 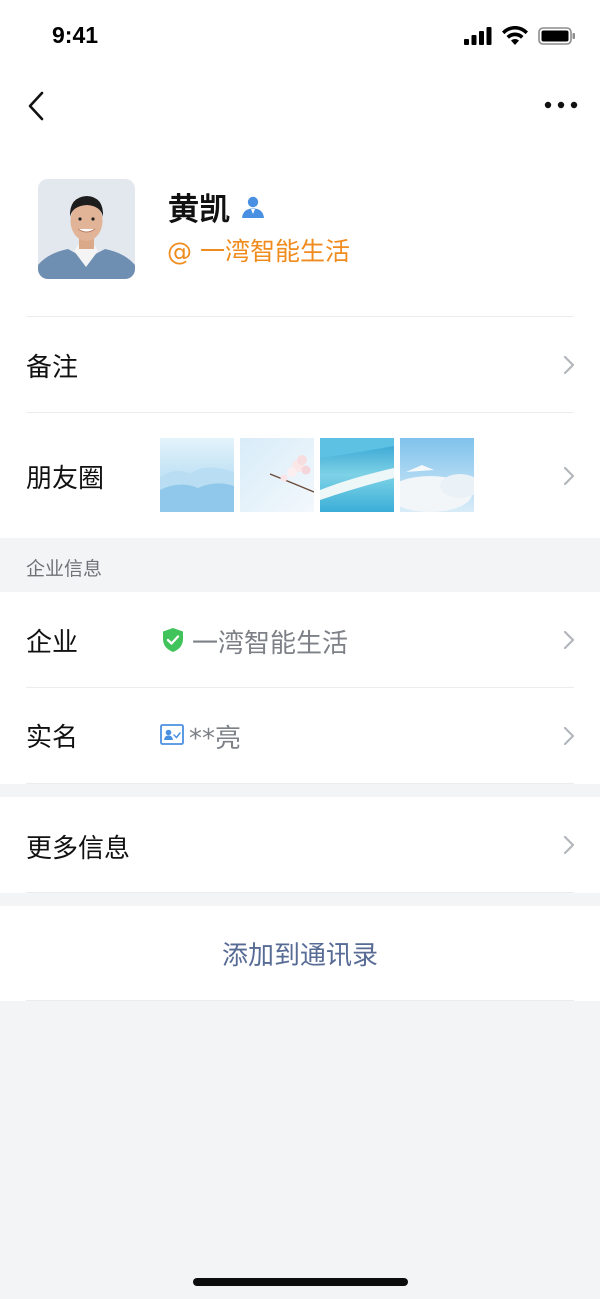 What do you see at coordinates (317, 475) in the screenshot?
I see `moments-thumbnails` at bounding box center [317, 475].